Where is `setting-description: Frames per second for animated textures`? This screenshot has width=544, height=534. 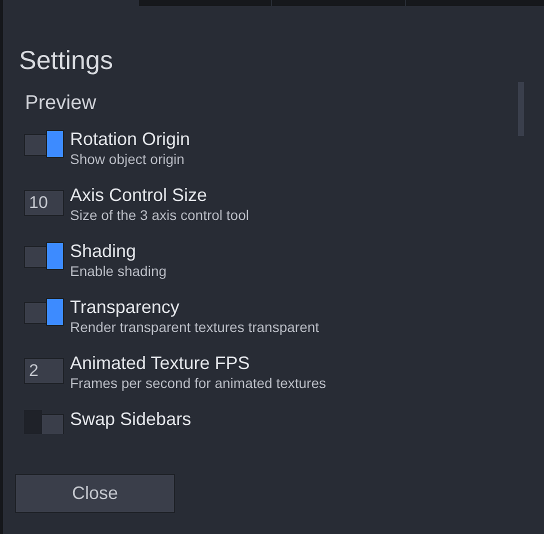 setting-description: Frames per second for animated textures is located at coordinates (198, 383).